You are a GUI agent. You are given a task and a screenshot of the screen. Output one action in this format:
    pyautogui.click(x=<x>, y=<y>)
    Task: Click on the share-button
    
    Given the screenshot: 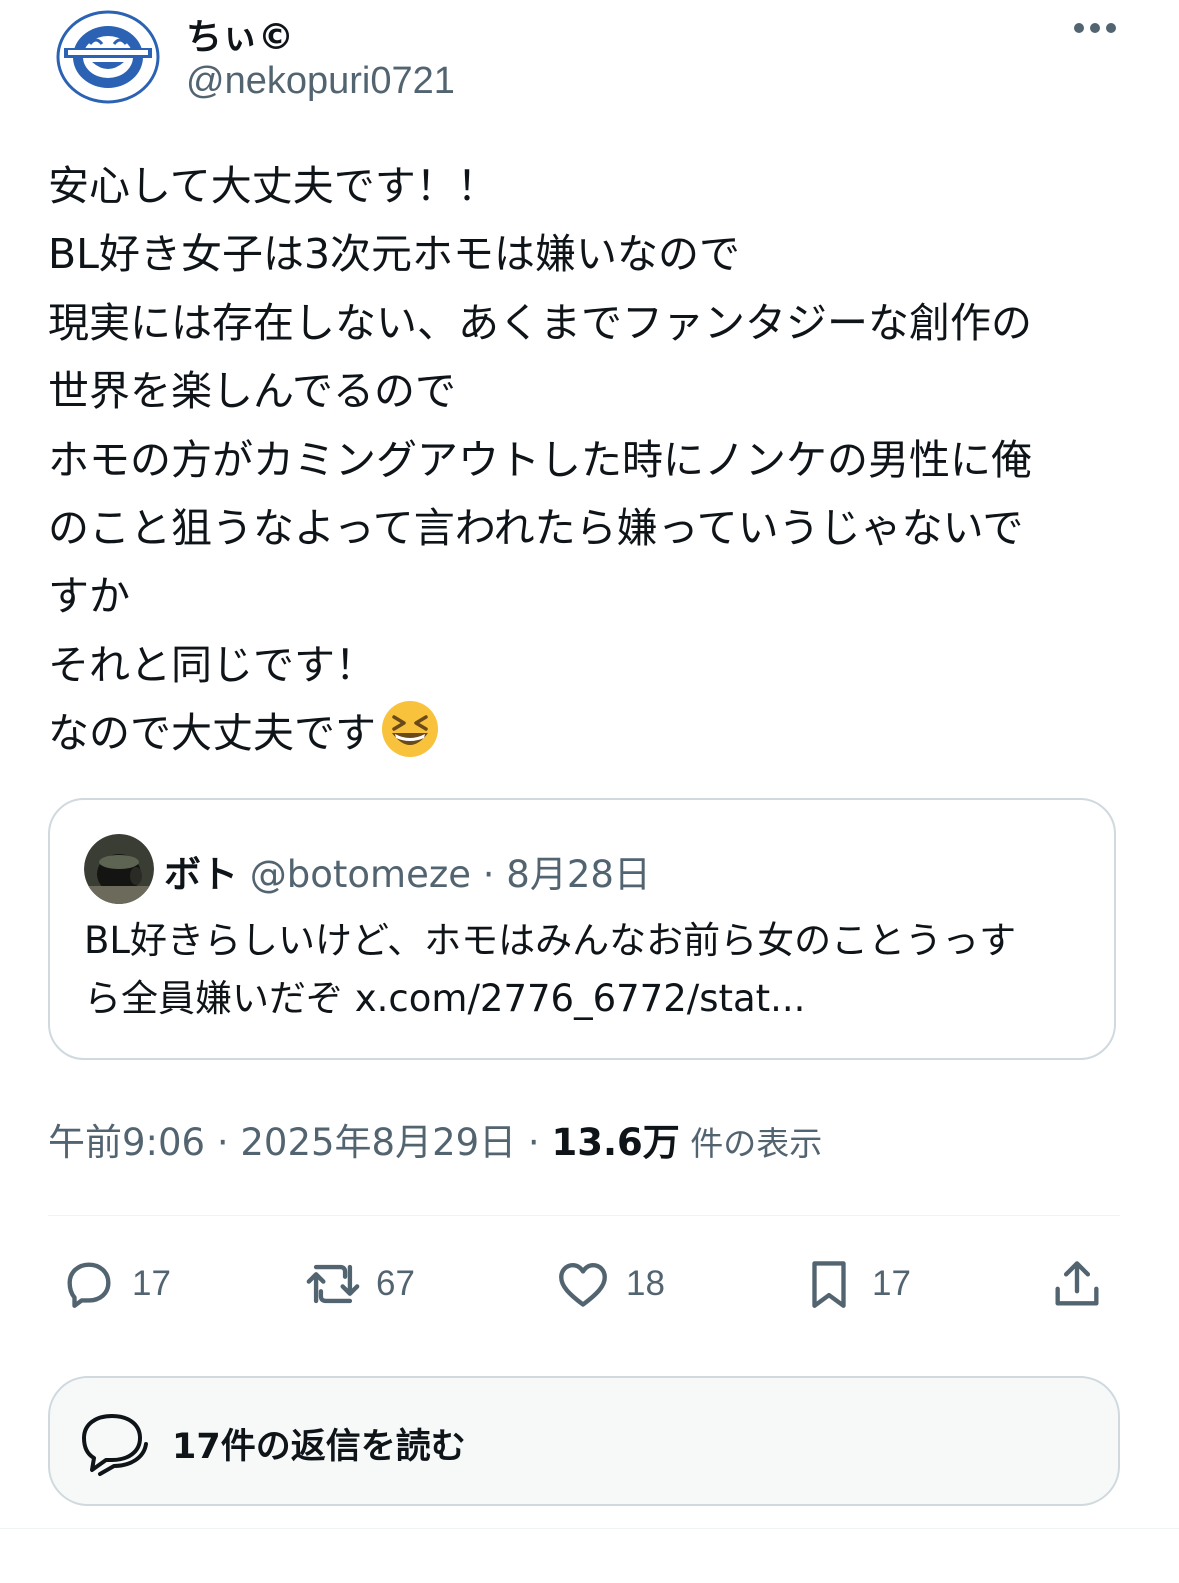 What is the action you would take?
    pyautogui.click(x=1077, y=1284)
    